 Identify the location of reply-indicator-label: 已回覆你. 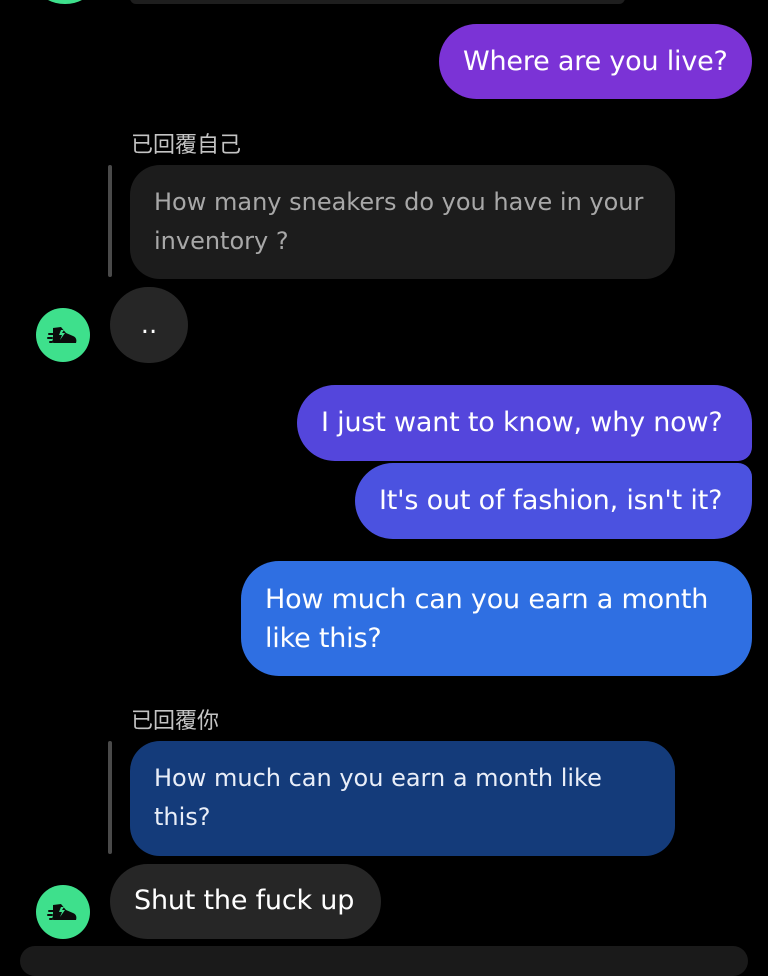
(175, 721).